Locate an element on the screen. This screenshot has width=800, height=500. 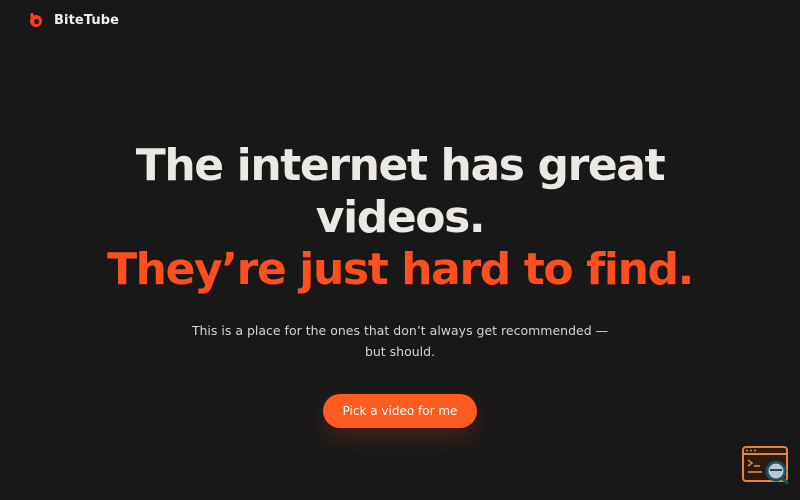
browser-search-icon is located at coordinates (766, 466).